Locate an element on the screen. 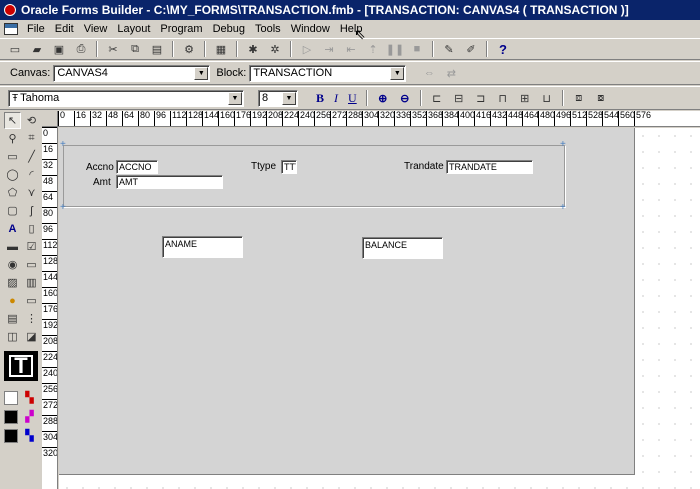  reshape-icon: ⌗ is located at coordinates (31, 138).